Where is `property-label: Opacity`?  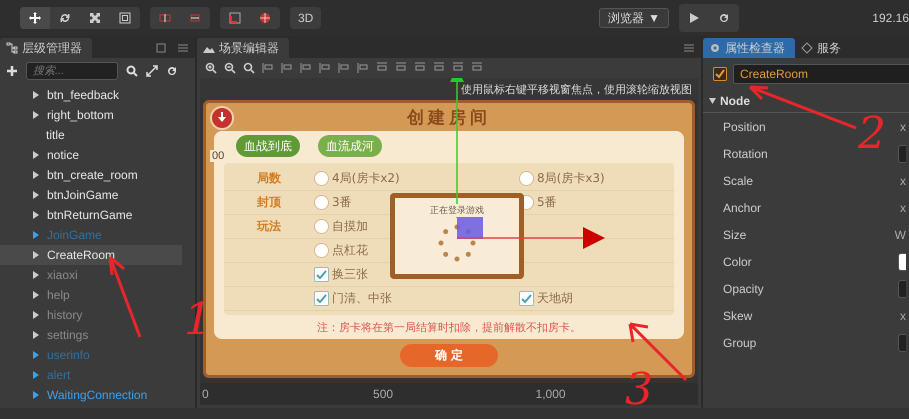
property-label: Opacity is located at coordinates (743, 289).